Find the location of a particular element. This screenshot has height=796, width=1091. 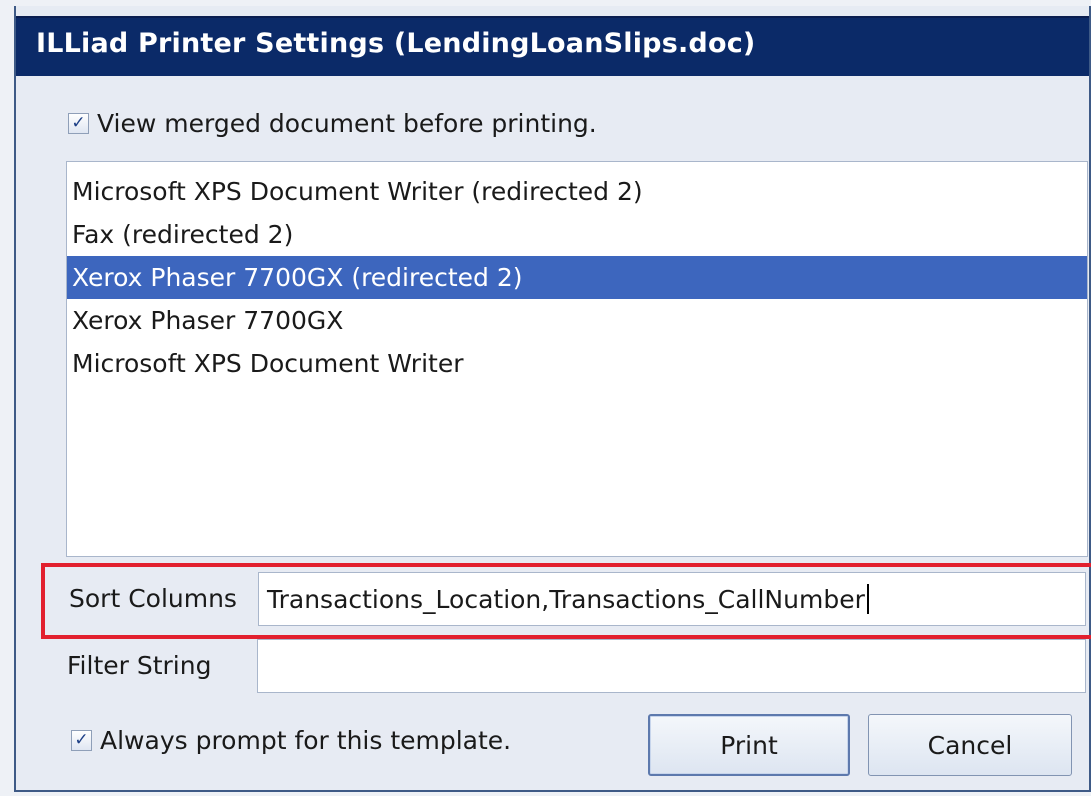

view-merged-checkbox: ✓ is located at coordinates (78, 123).